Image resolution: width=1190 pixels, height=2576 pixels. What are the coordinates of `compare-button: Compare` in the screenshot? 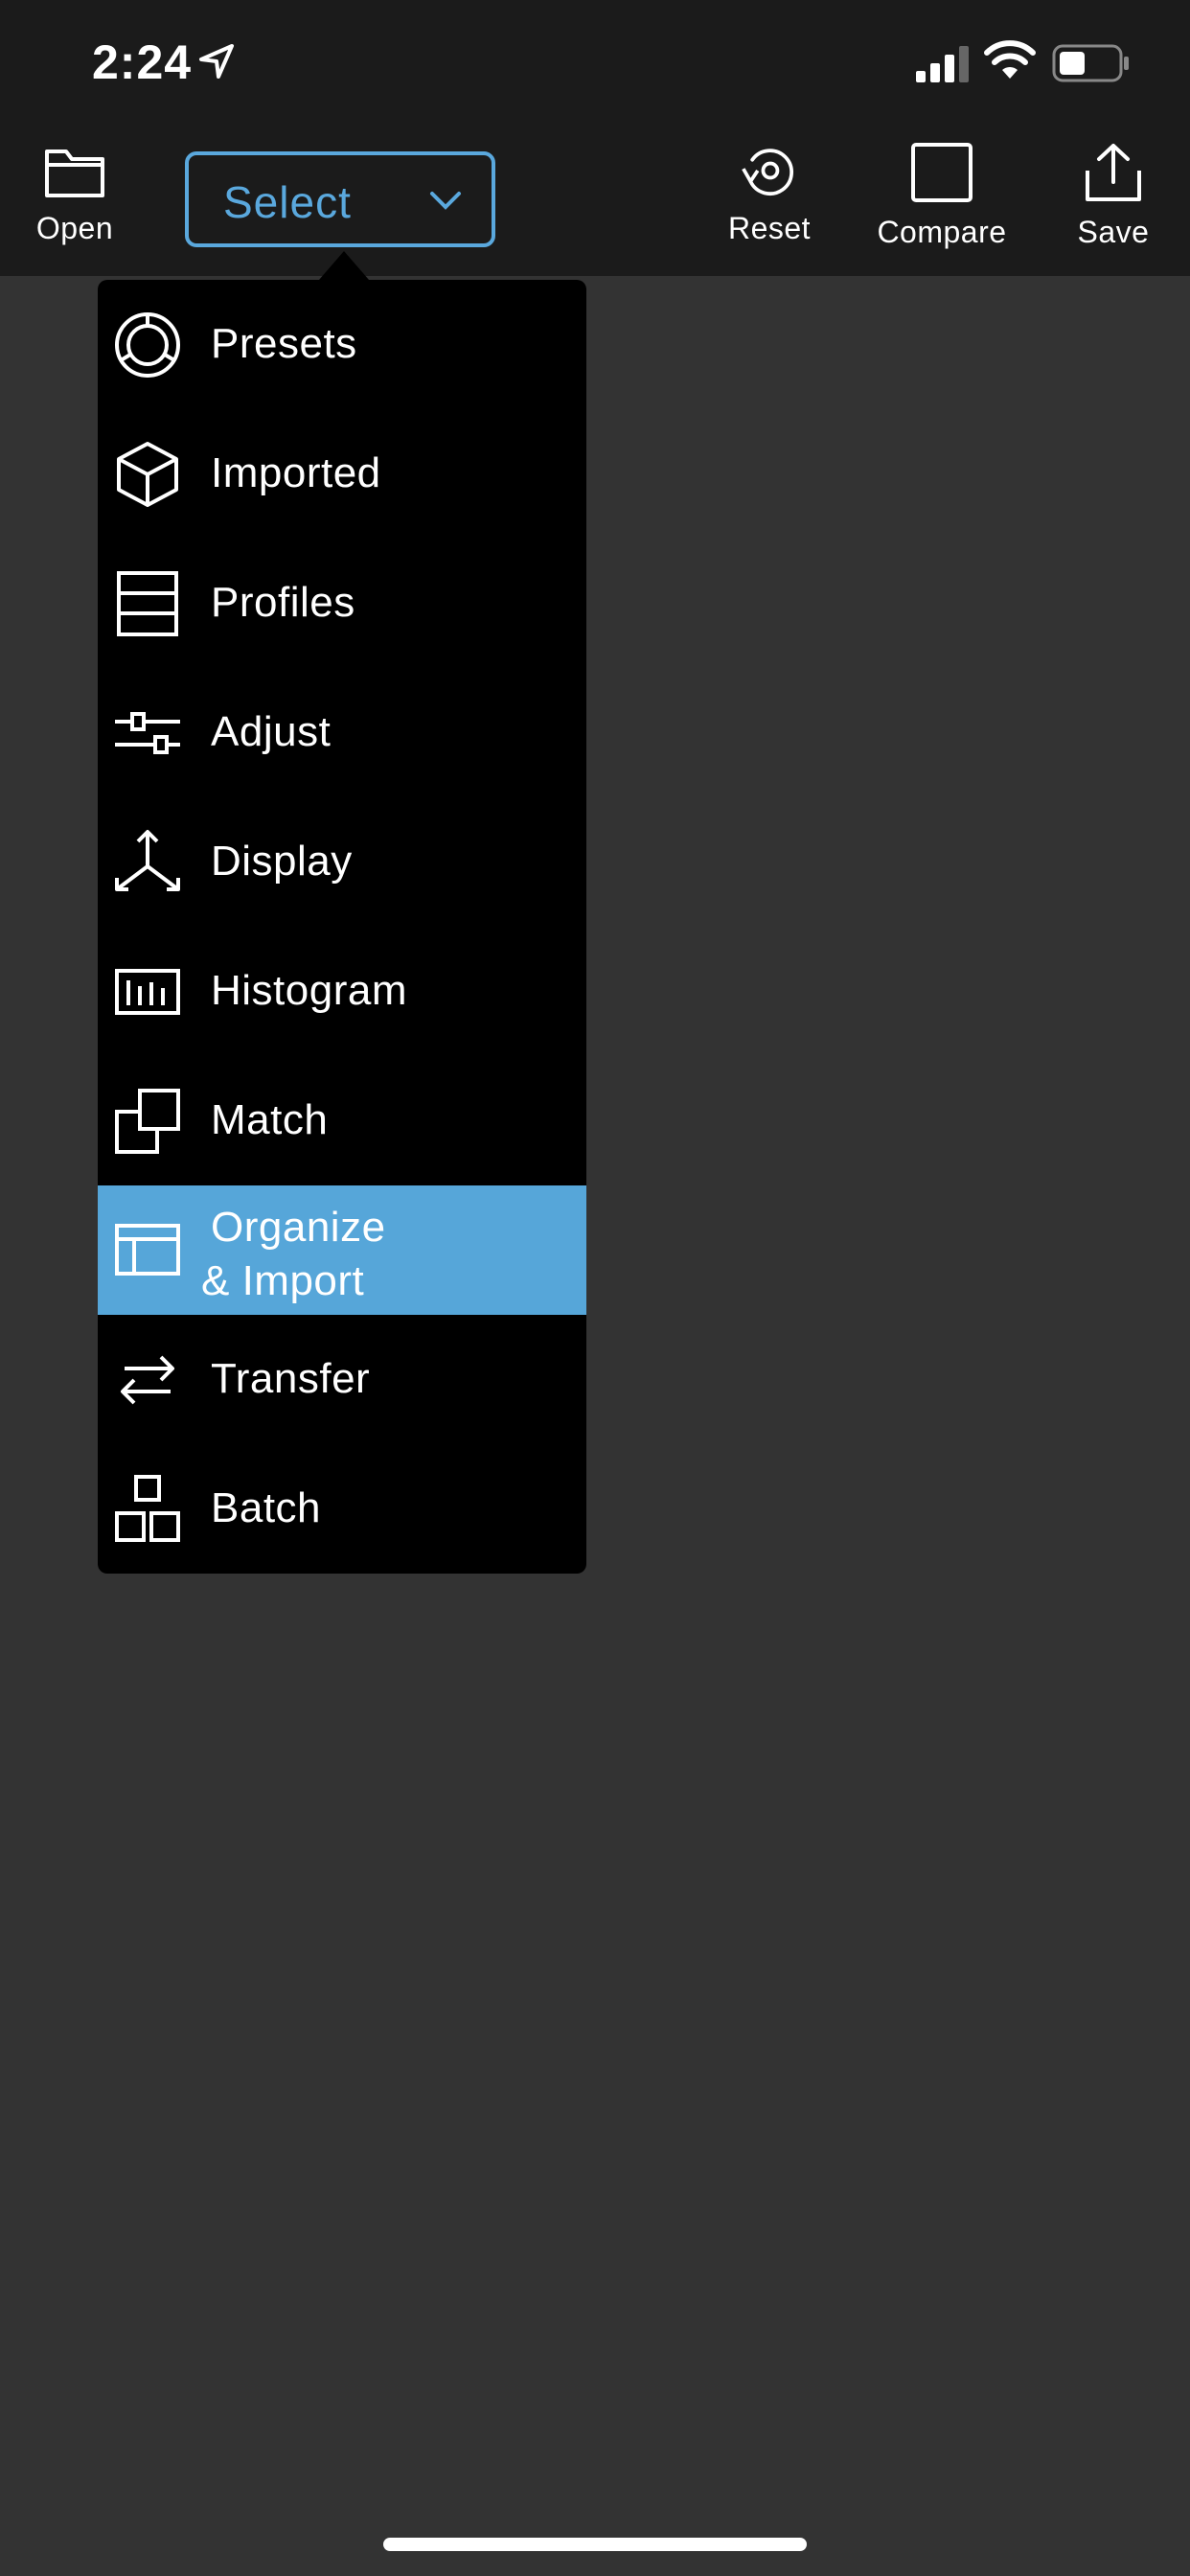 It's located at (942, 196).